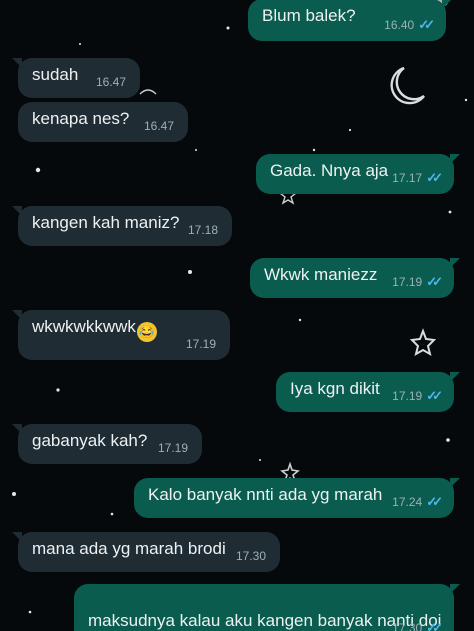  What do you see at coordinates (55, 74) in the screenshot?
I see `message-text: sudah` at bounding box center [55, 74].